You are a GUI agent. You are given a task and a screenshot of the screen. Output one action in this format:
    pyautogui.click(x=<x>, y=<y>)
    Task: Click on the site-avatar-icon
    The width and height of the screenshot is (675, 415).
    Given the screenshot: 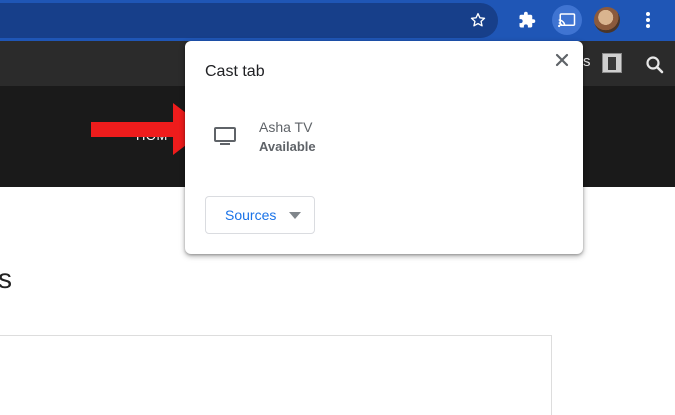 What is the action you would take?
    pyautogui.click(x=612, y=63)
    